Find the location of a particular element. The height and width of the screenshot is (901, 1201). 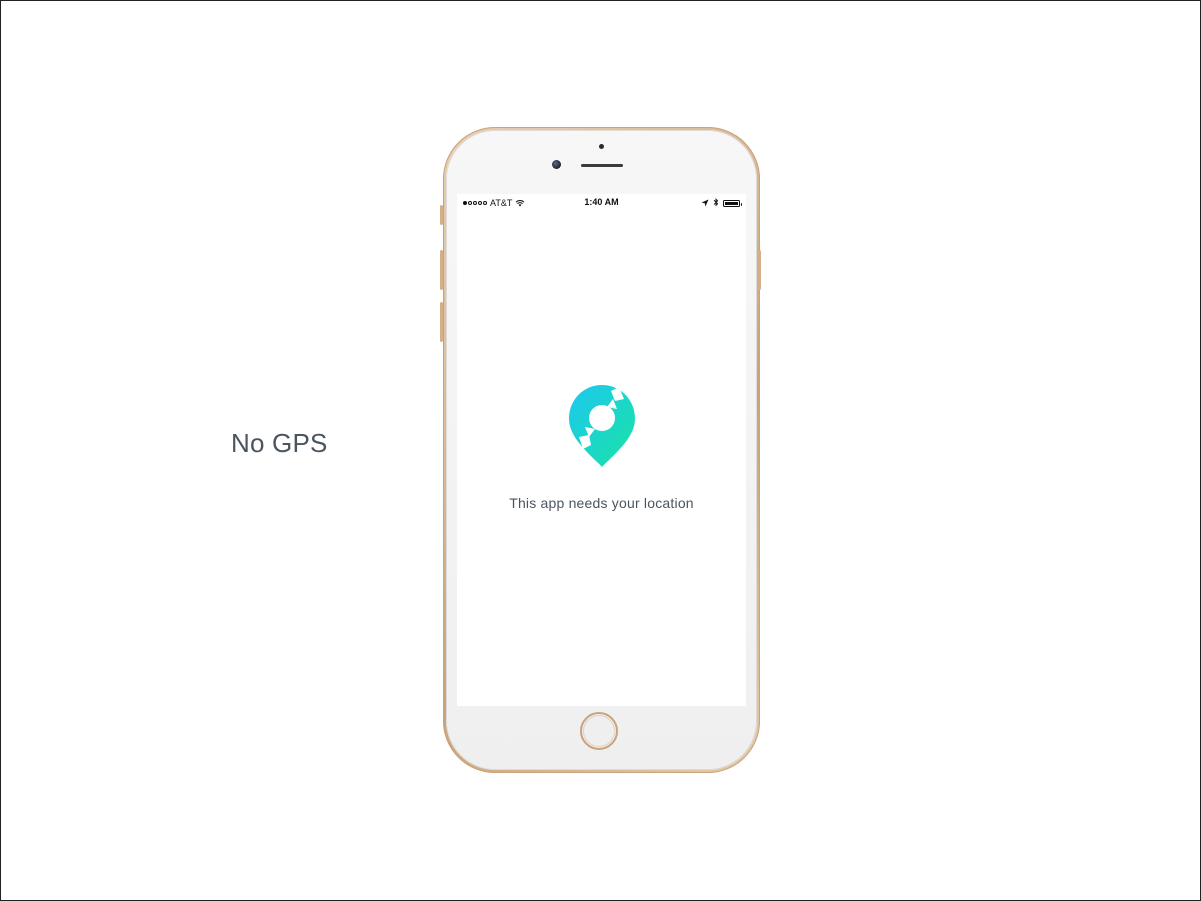

home-button is located at coordinates (599, 731).